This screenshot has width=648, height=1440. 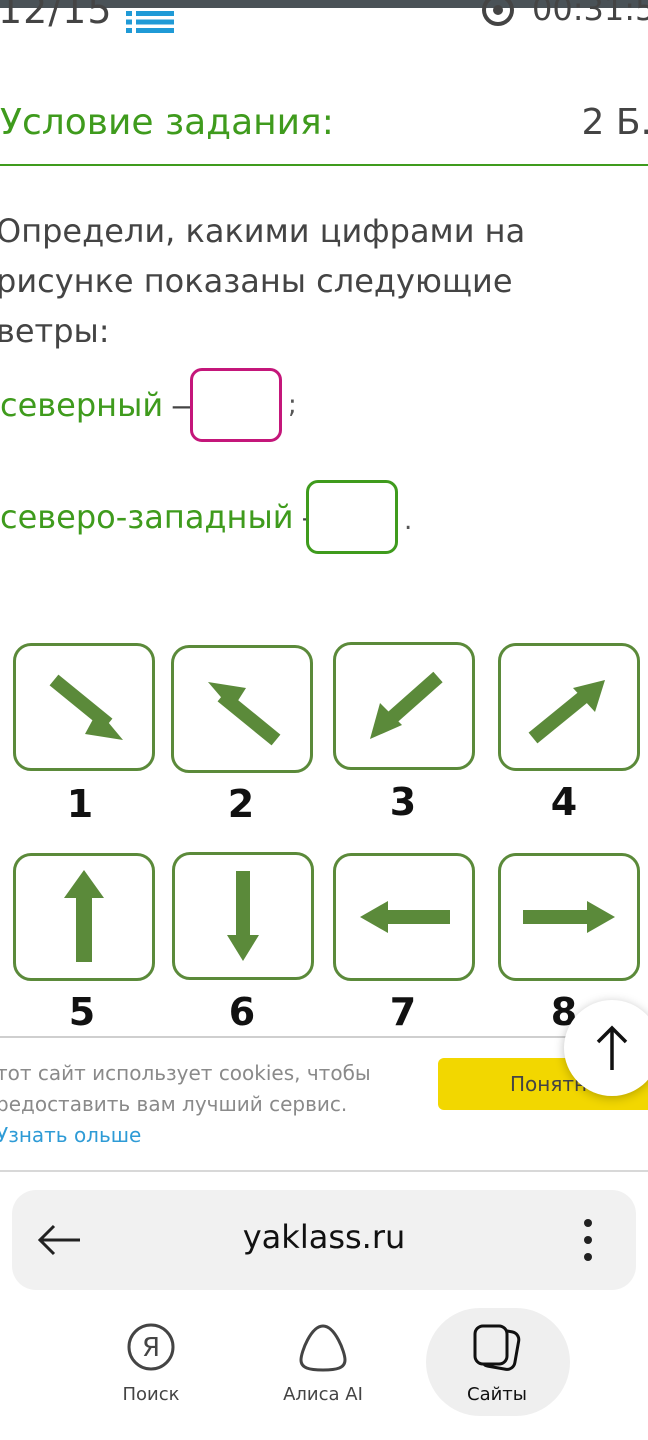 I want to click on answer-input-north, so click(x=236, y=405).